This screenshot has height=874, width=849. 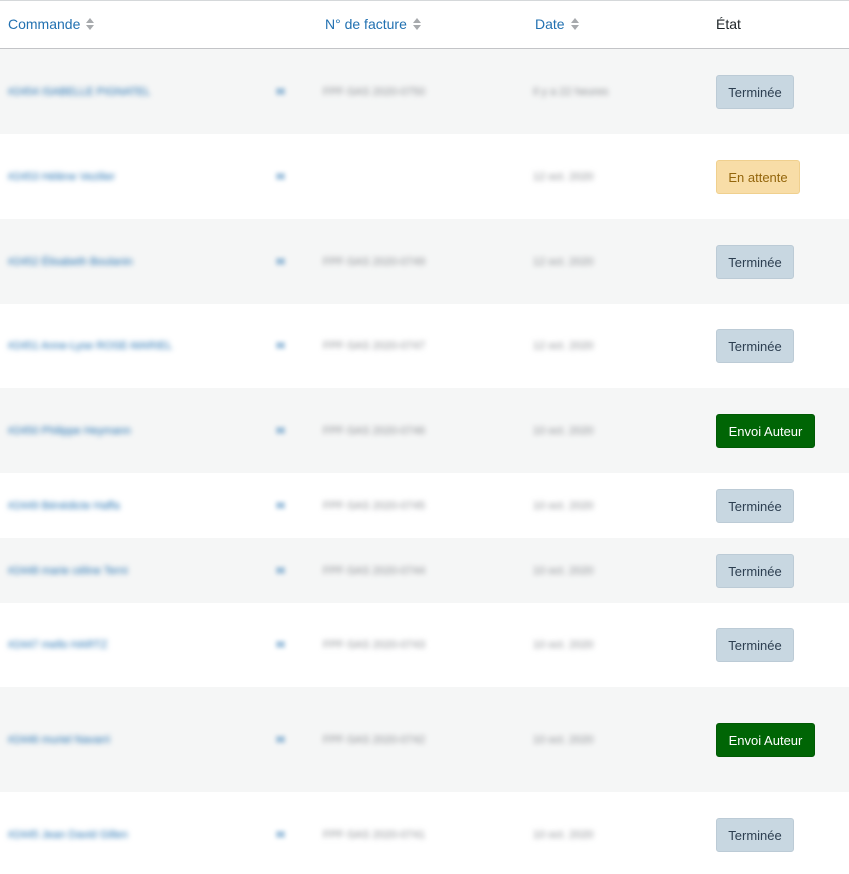 What do you see at coordinates (374, 430) in the screenshot?
I see `invoice-number: FPF-SAS 2020-0746` at bounding box center [374, 430].